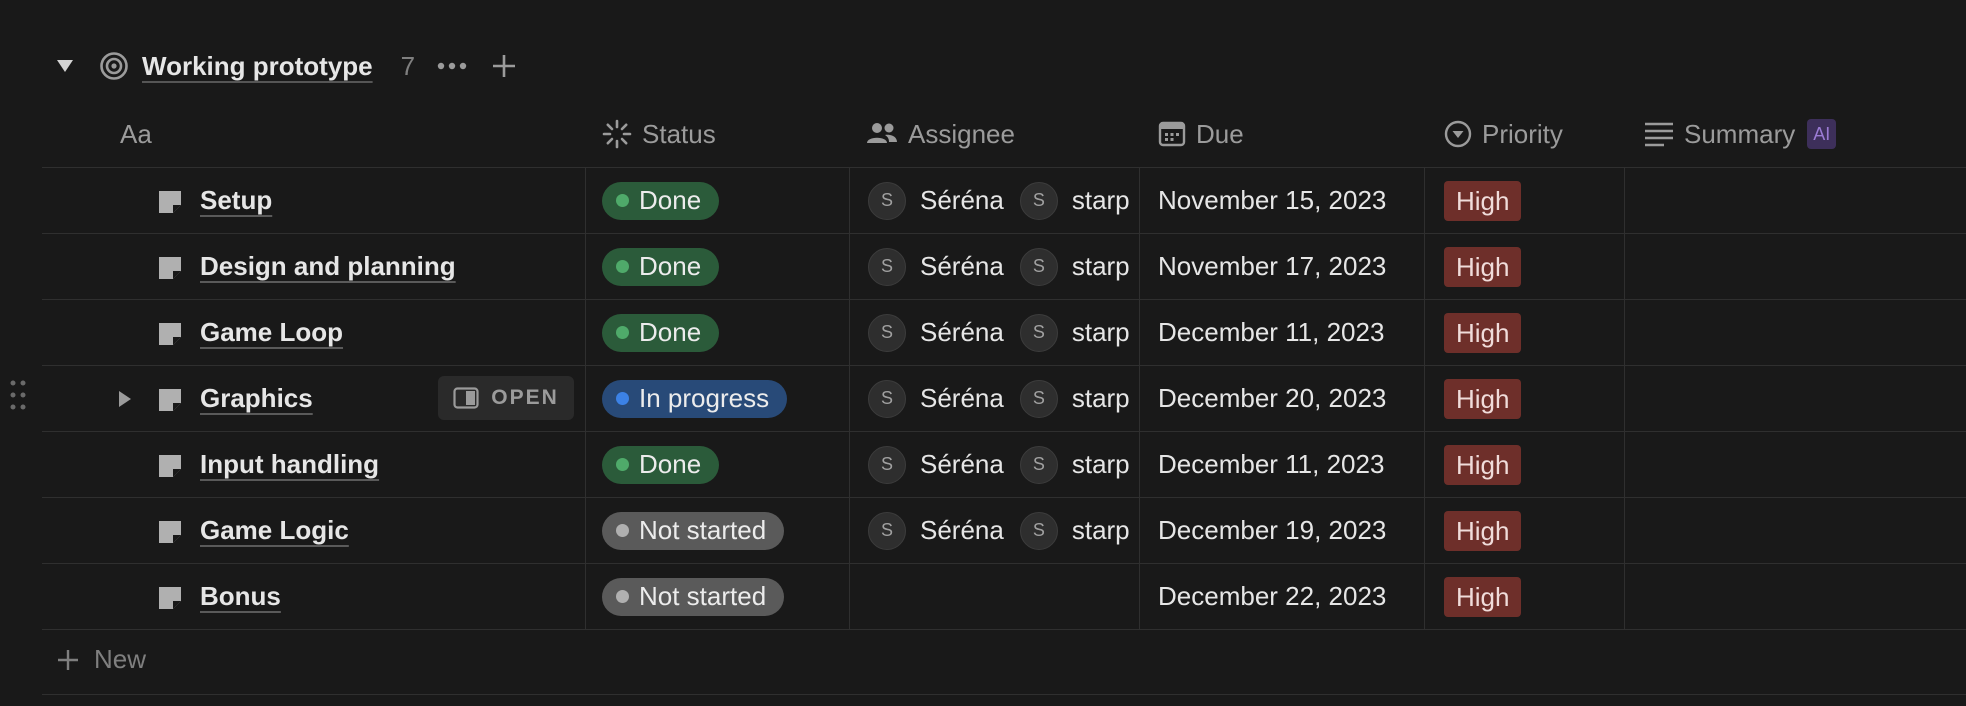  I want to click on title-cell: Game Loop, so click(313, 332).